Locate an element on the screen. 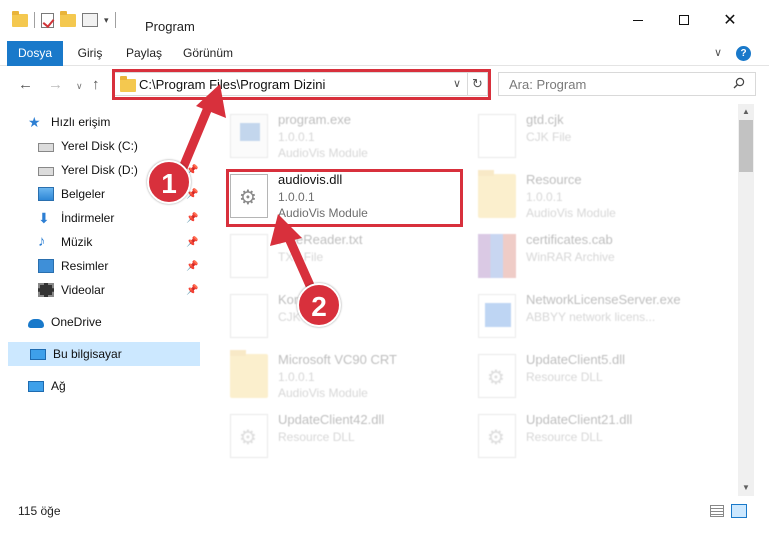 This screenshot has width=769, height=533. file-type: WinRAR Archive is located at coordinates (570, 257).